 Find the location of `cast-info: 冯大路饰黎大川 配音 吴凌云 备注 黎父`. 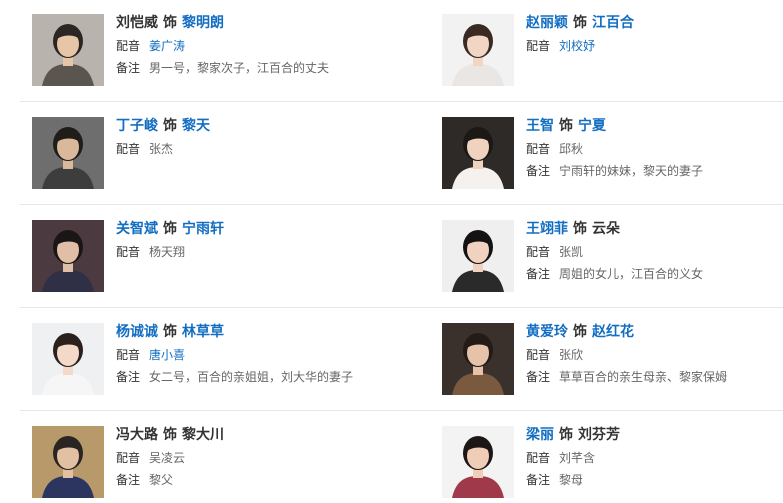

cast-info: 冯大路饰黎大川 配音 吴凌云 备注 黎父 is located at coordinates (170, 457).